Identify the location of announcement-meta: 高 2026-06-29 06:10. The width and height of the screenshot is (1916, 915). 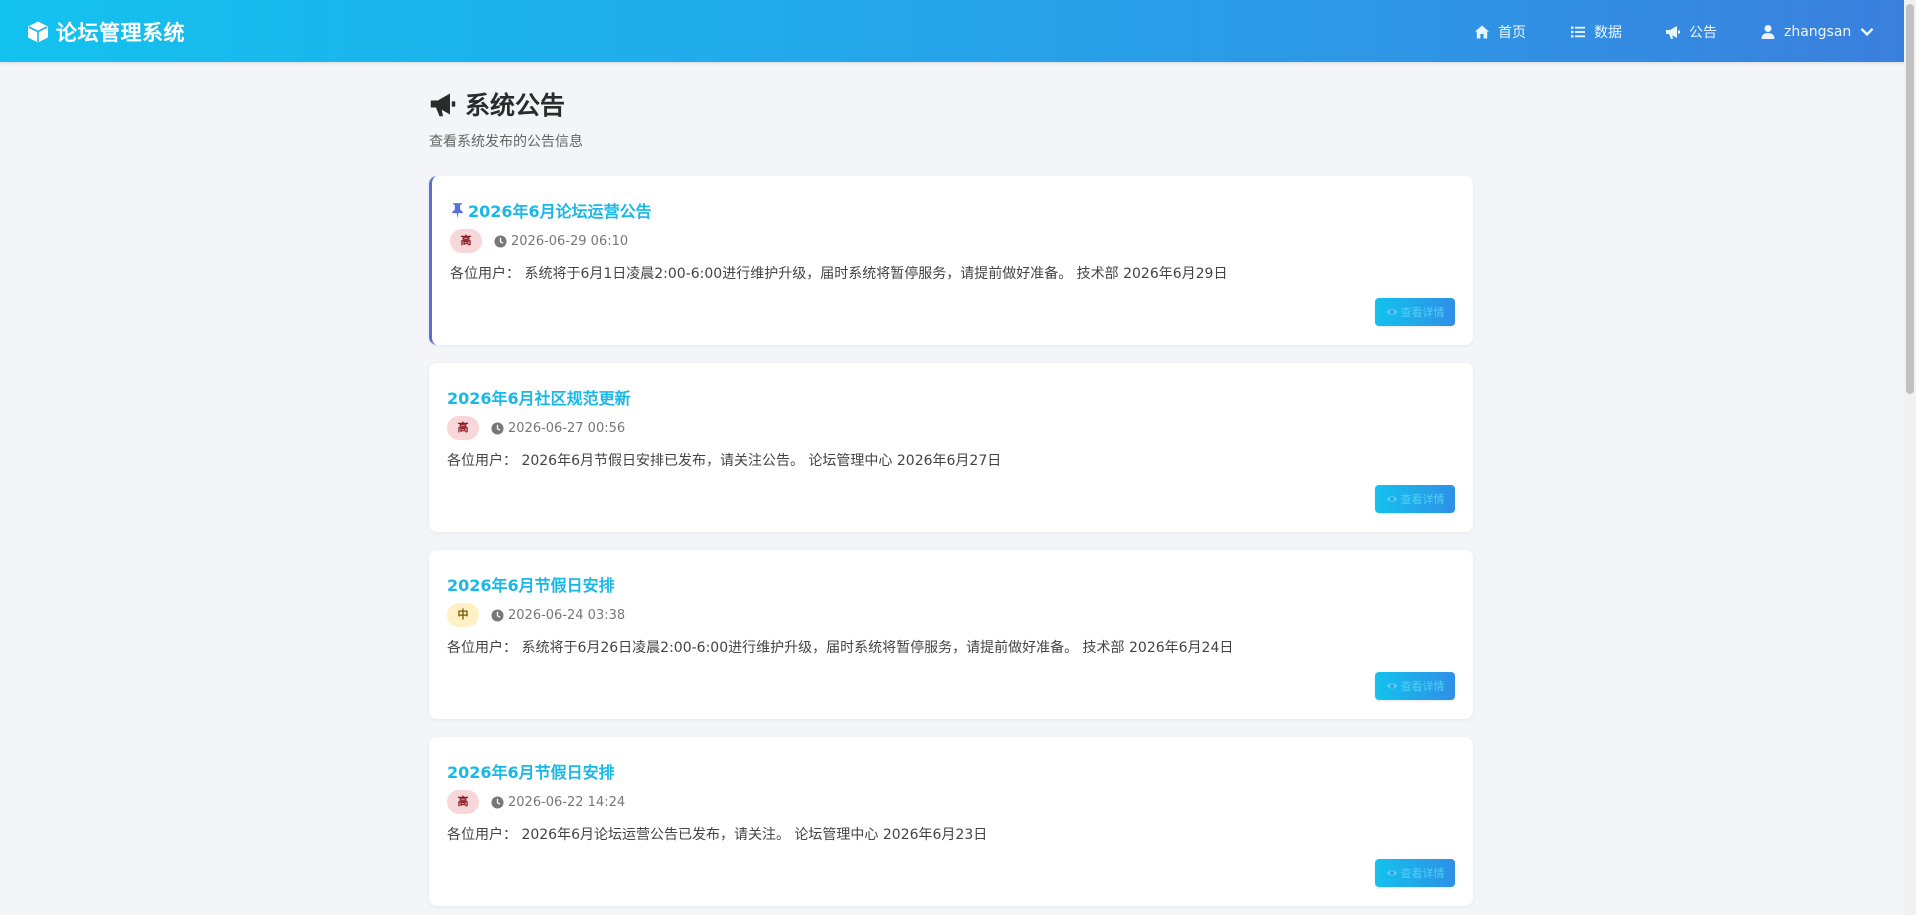
(539, 241).